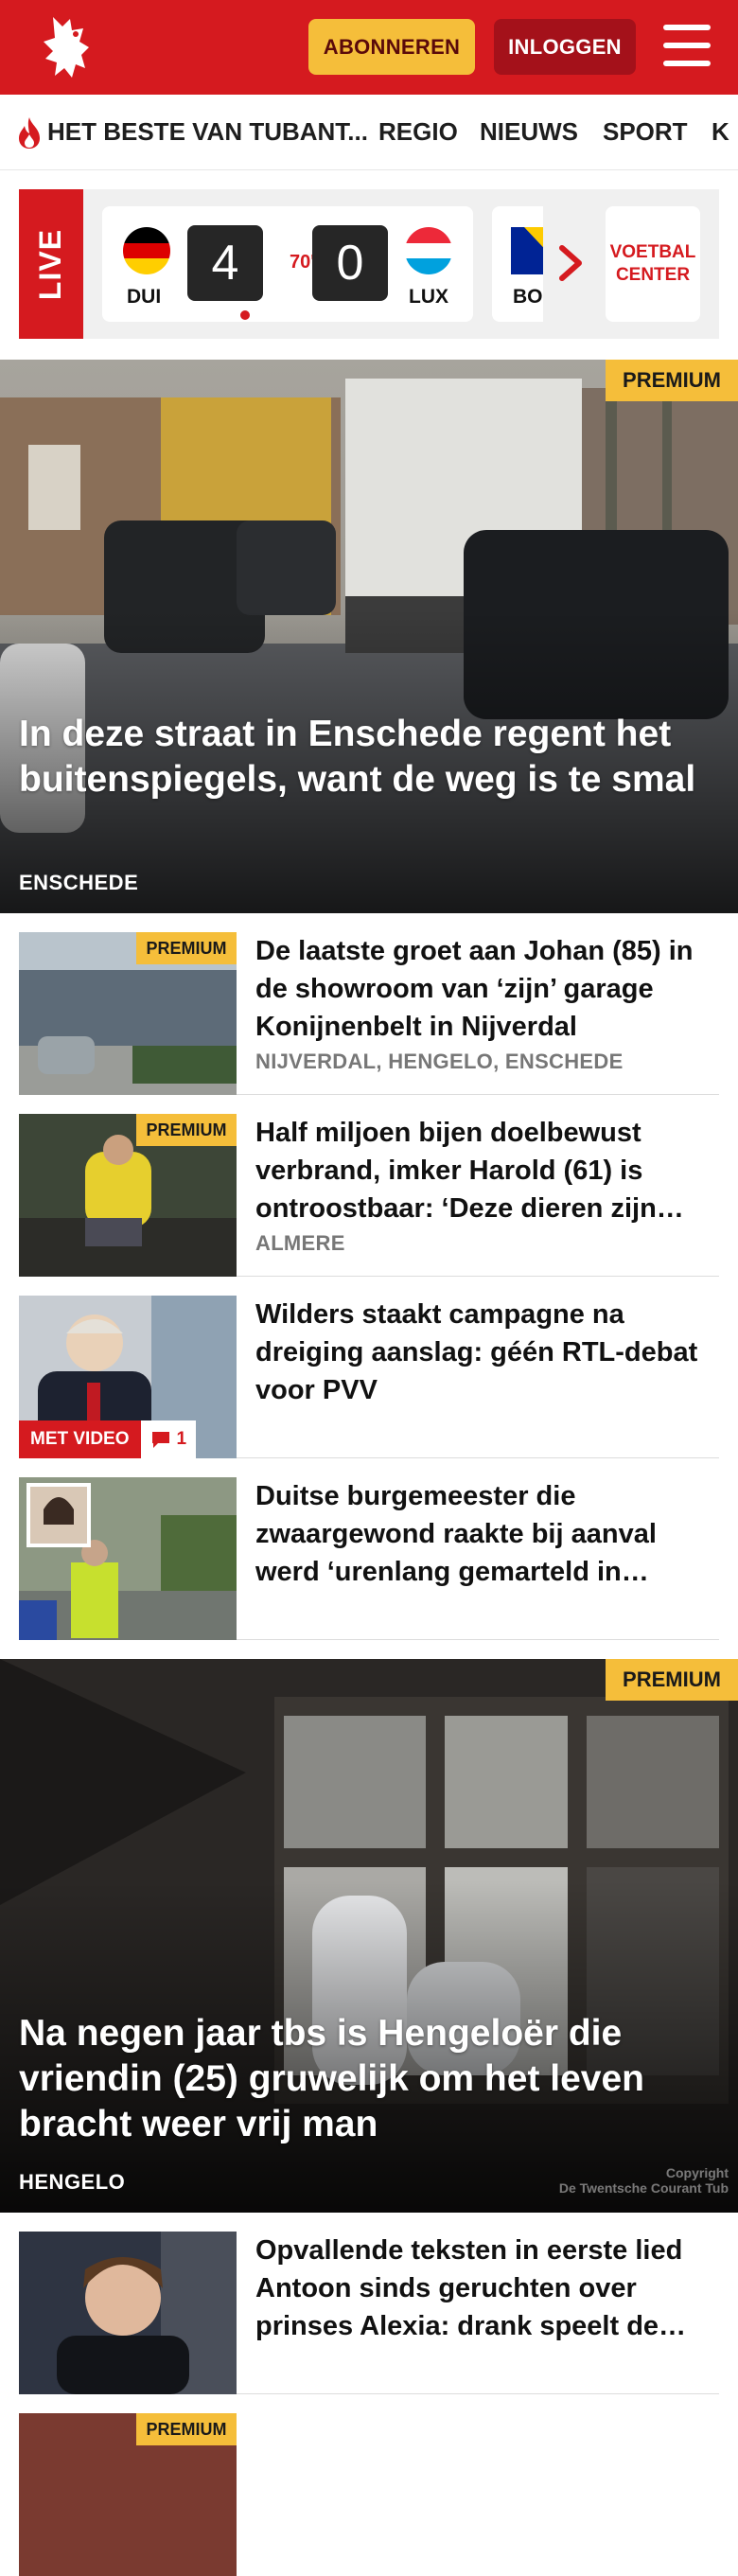 The height and width of the screenshot is (2576, 738). I want to click on article-location: NIJVERDAL, HENGELO, ENSCHEDE, so click(439, 1061).